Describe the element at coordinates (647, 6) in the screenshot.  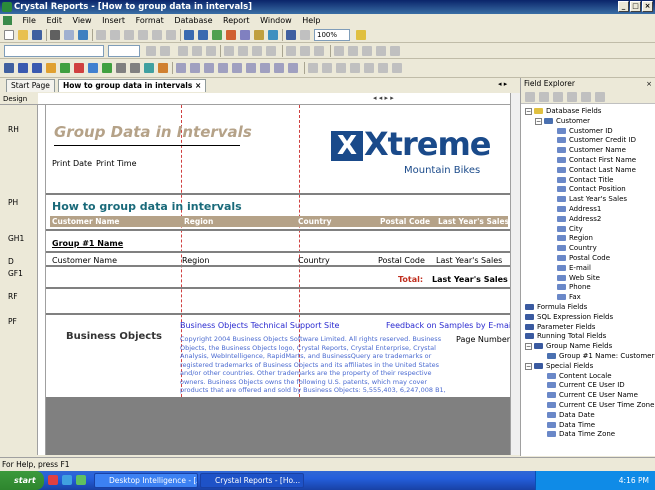
I see `close-button: ×` at that location.